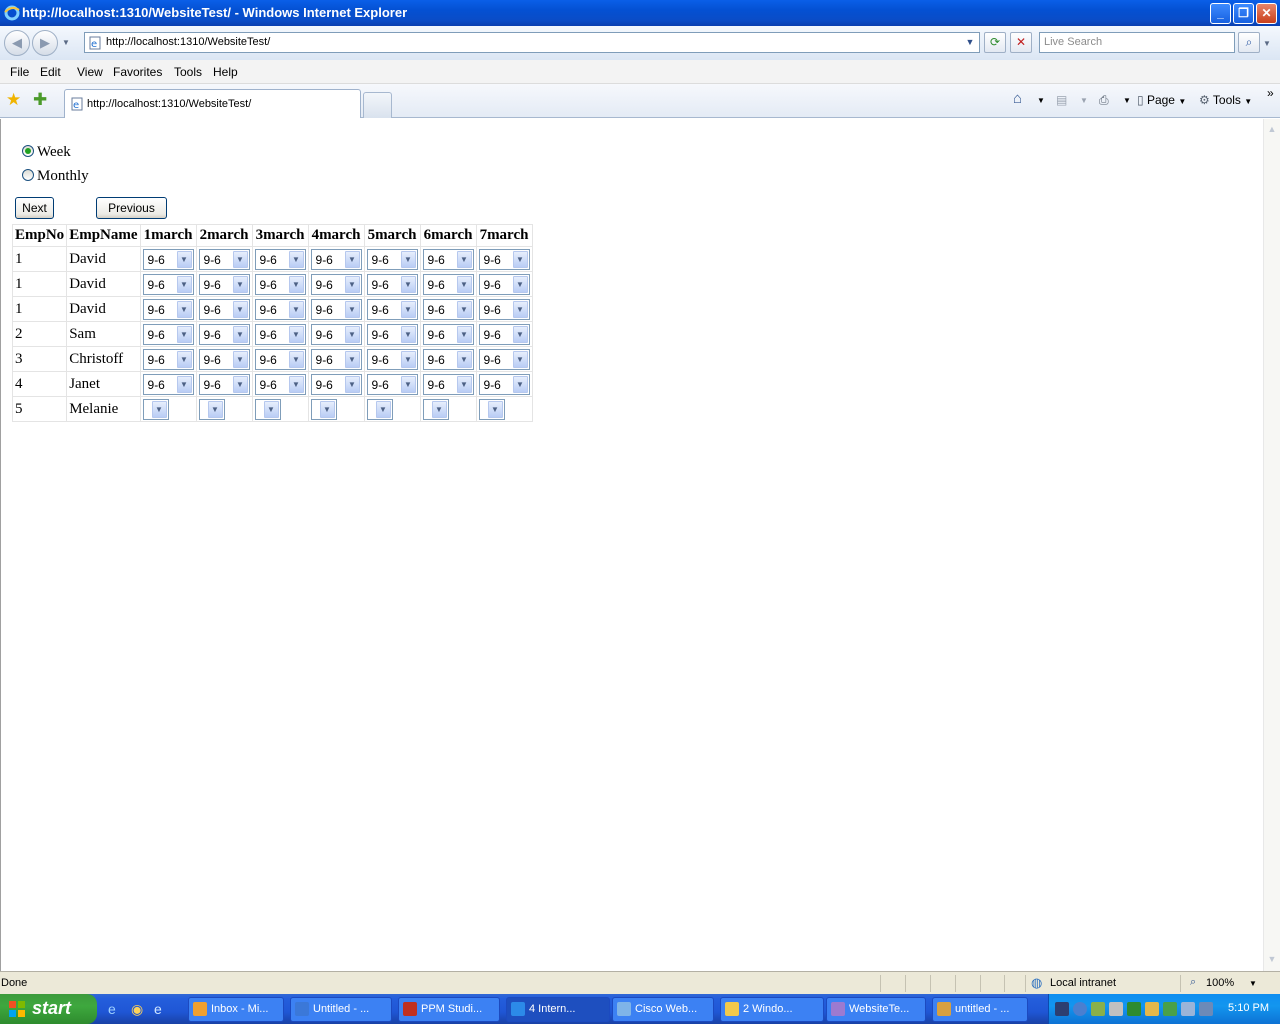  What do you see at coordinates (1137, 42) in the screenshot?
I see `search-input: Live Search` at bounding box center [1137, 42].